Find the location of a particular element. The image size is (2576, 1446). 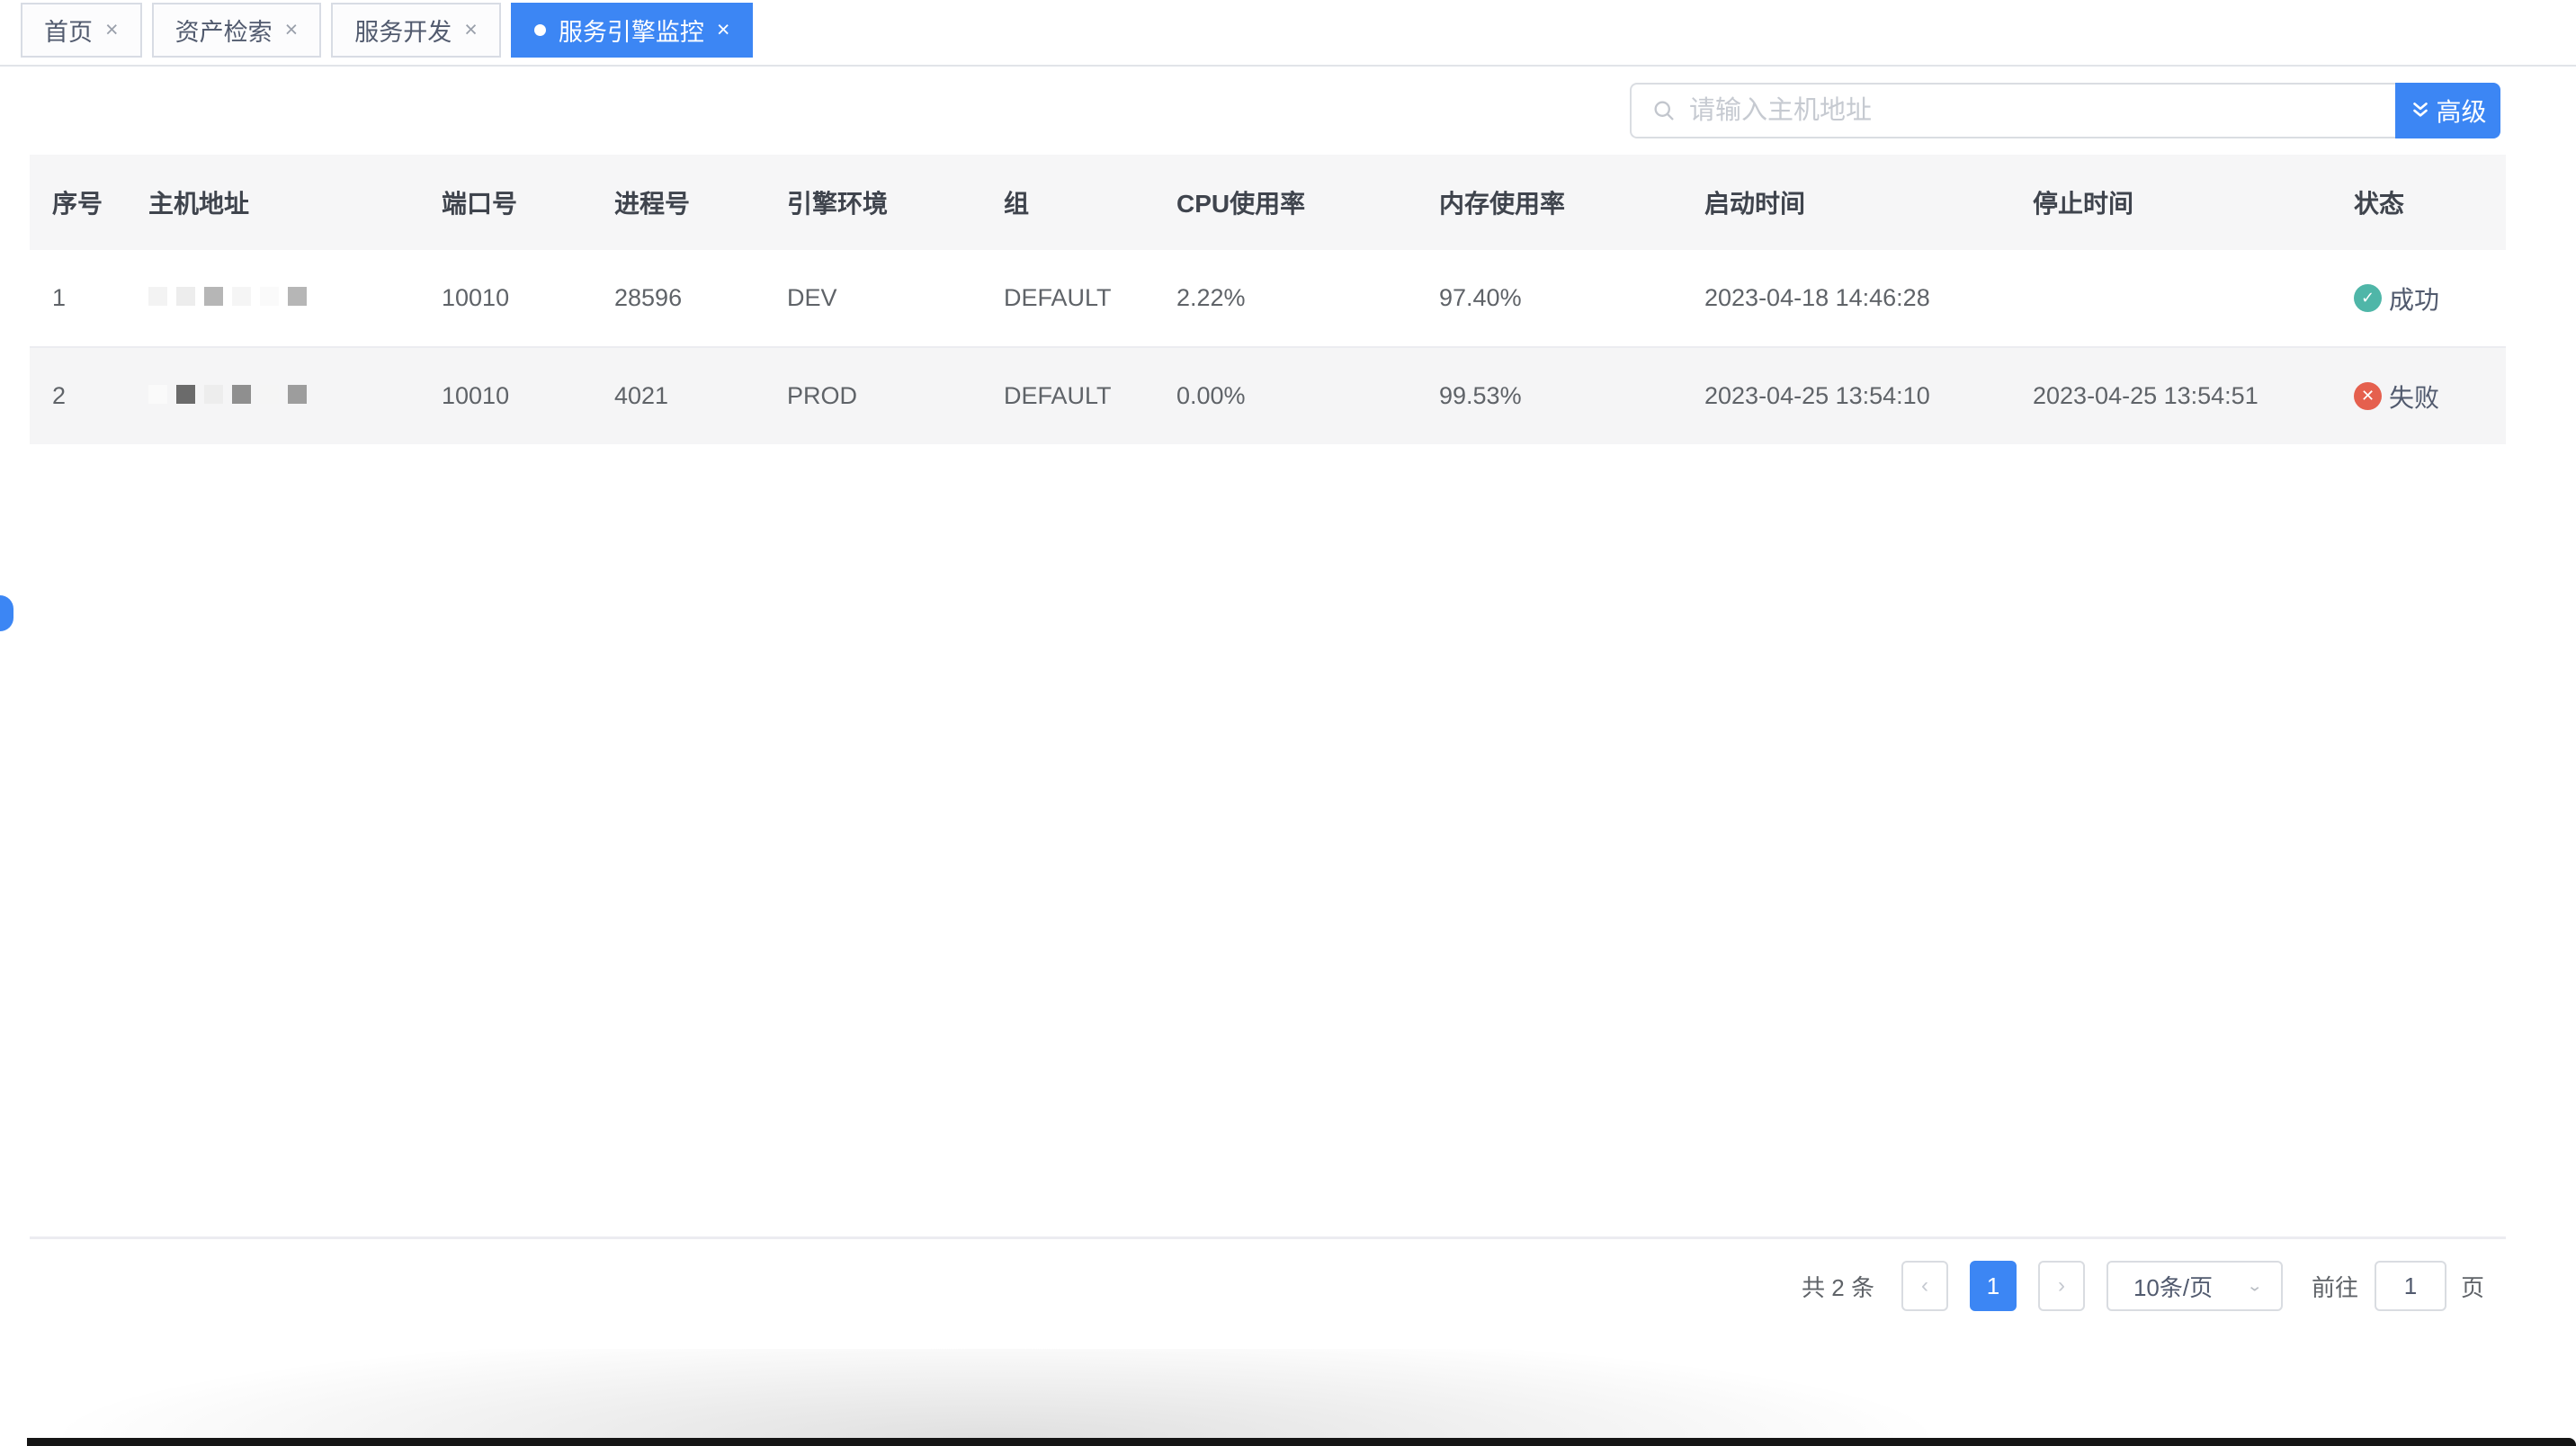

page-size-select: 10条/页 ⌄ is located at coordinates (2194, 1286).